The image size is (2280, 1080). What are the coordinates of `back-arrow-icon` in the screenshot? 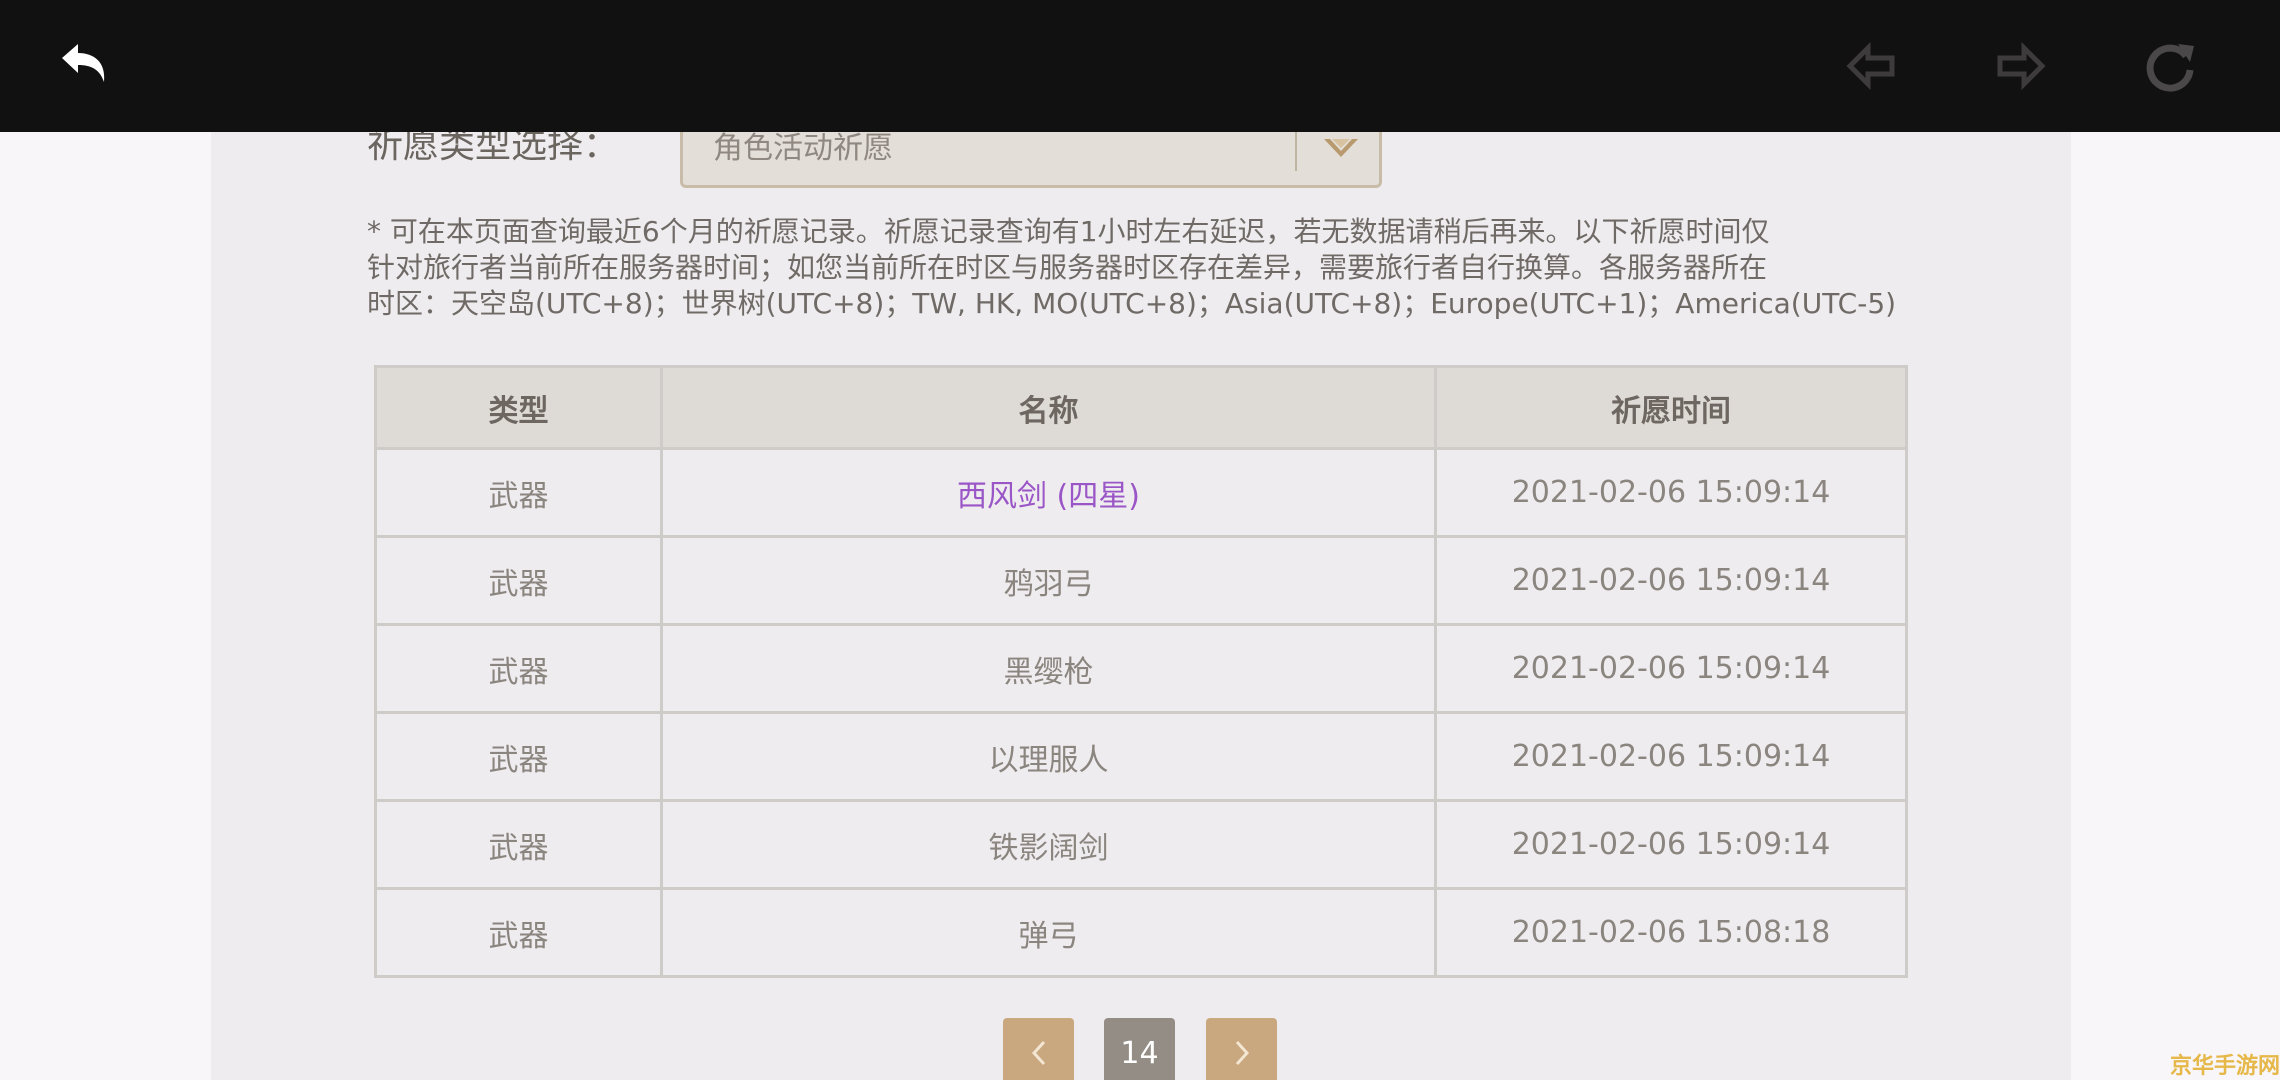 It's located at (84, 66).